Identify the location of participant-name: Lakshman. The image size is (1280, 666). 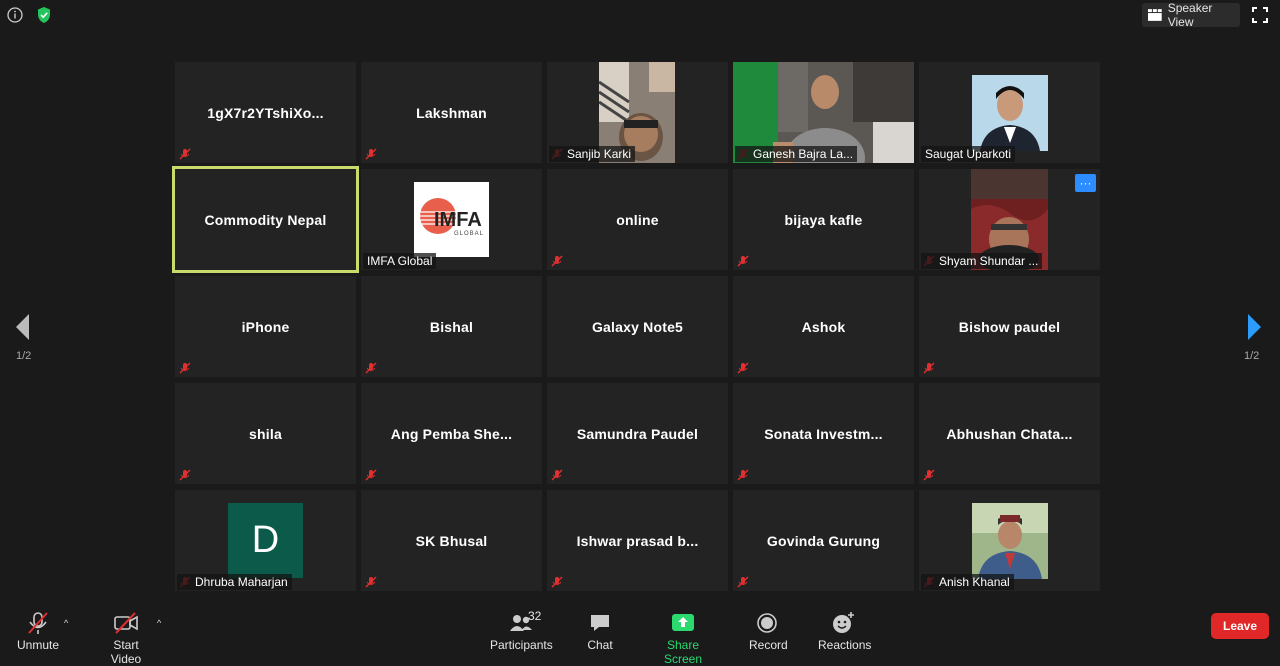
(451, 112).